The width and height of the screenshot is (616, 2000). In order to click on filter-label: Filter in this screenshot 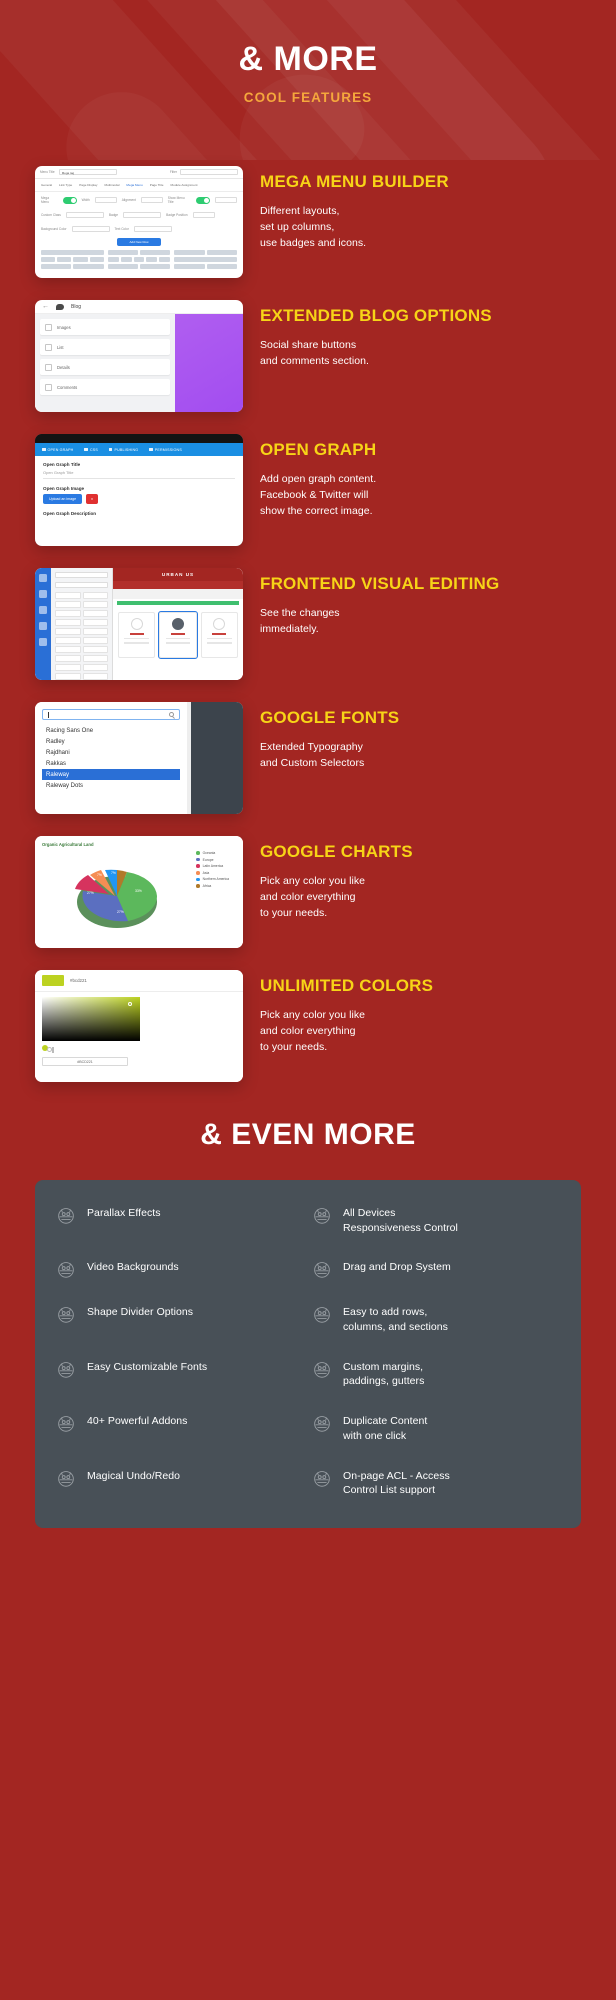, I will do `click(173, 172)`.